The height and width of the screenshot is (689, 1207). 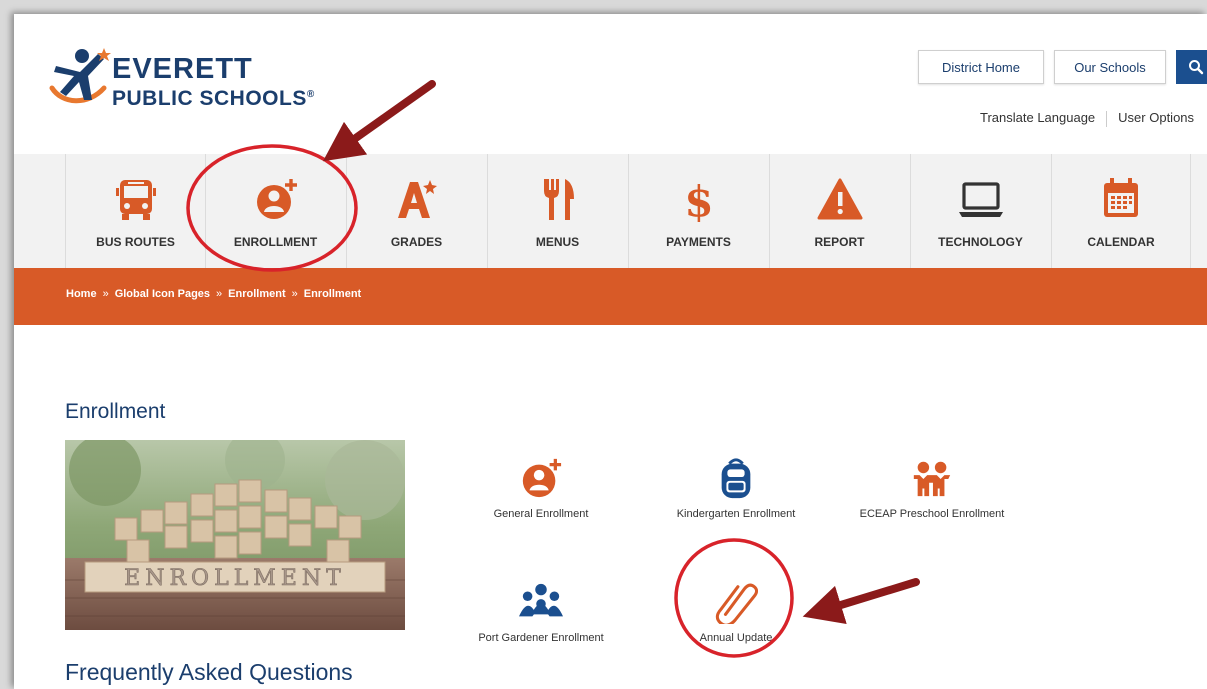 What do you see at coordinates (736, 514) in the screenshot?
I see `tile-label: Kindergarten Enrollment` at bounding box center [736, 514].